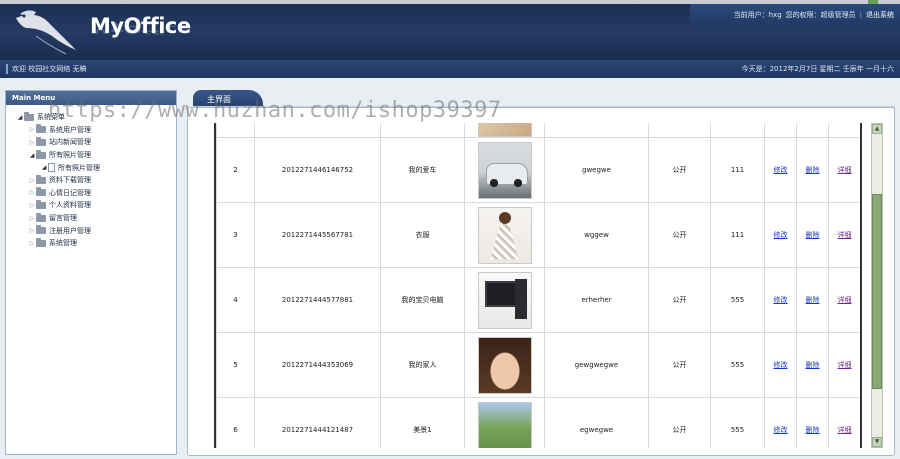 The width and height of the screenshot is (900, 459). What do you see at coordinates (96, 230) in the screenshot?
I see `sidebar-item-registered-users: ▷ 注册用户管理` at bounding box center [96, 230].